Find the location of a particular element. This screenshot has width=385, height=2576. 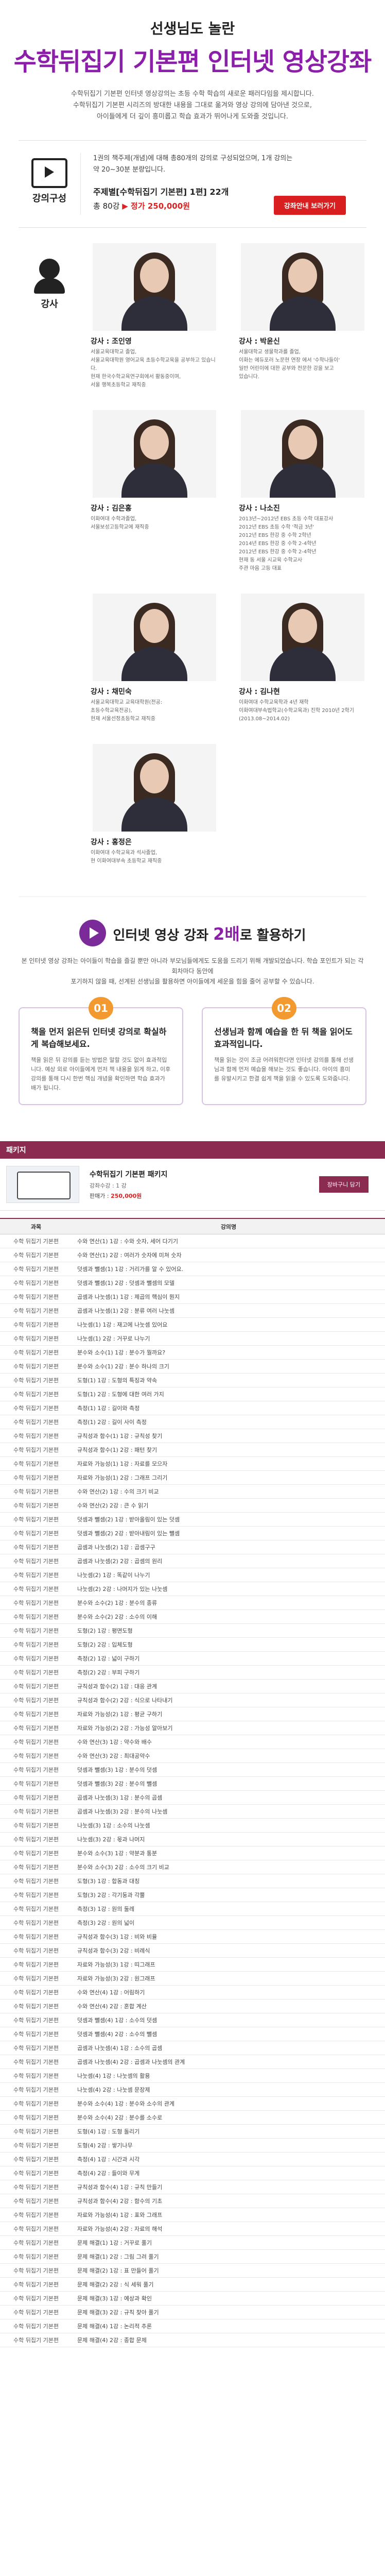

table-row: 수학 뒤집기 기본편 곱셈과 나눗셈(1) 1강 : 제곱의 핵심이 뭔지 is located at coordinates (192, 1297).